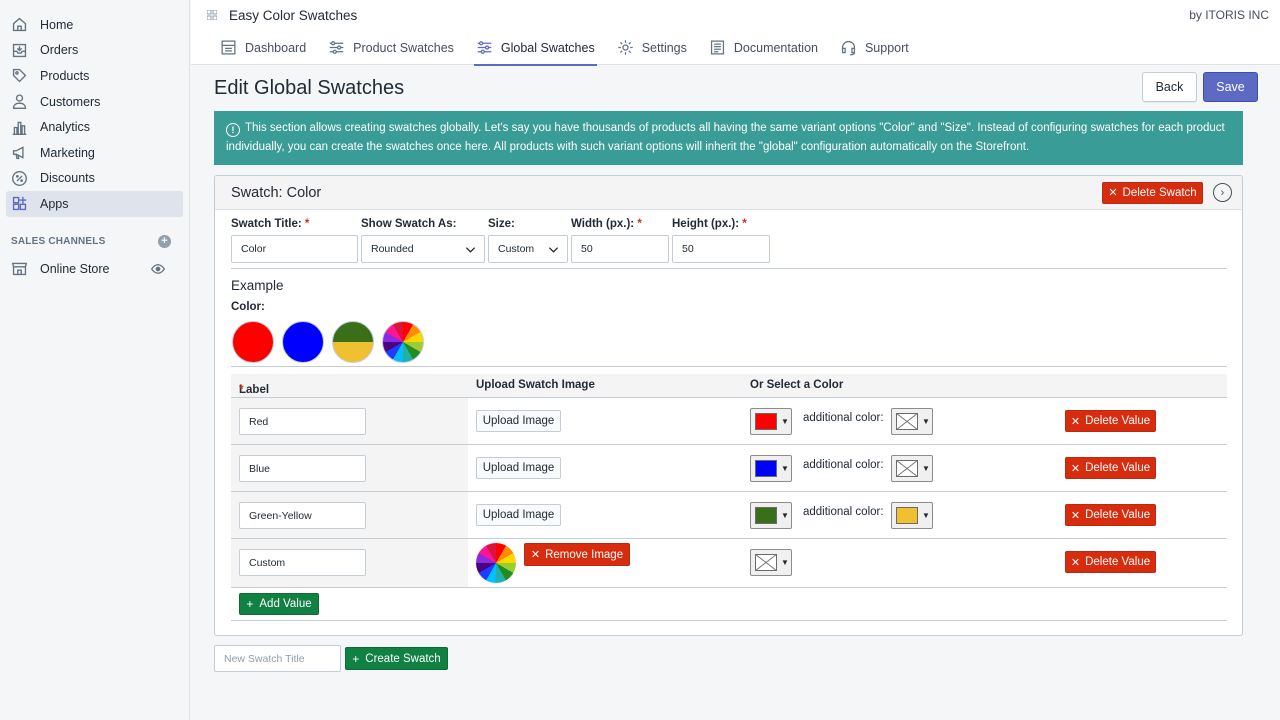 The height and width of the screenshot is (720, 1280). Describe the element at coordinates (763, 47) in the screenshot. I see `tab-documentation: Documentation` at that location.